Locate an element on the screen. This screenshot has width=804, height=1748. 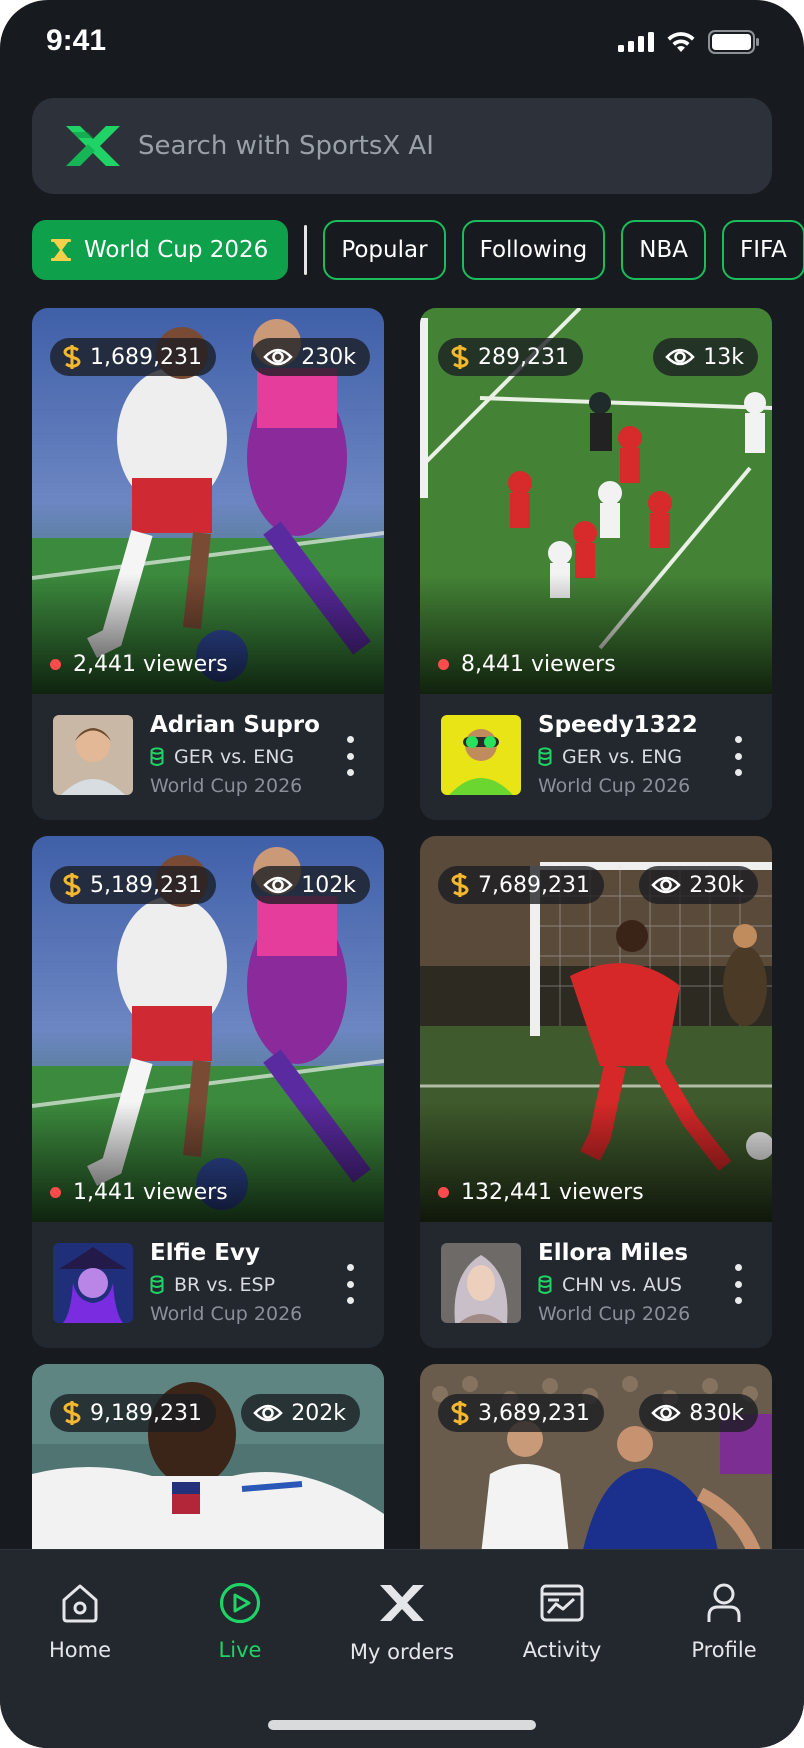
stream-card: 3,689,231 830k is located at coordinates (596, 1464).